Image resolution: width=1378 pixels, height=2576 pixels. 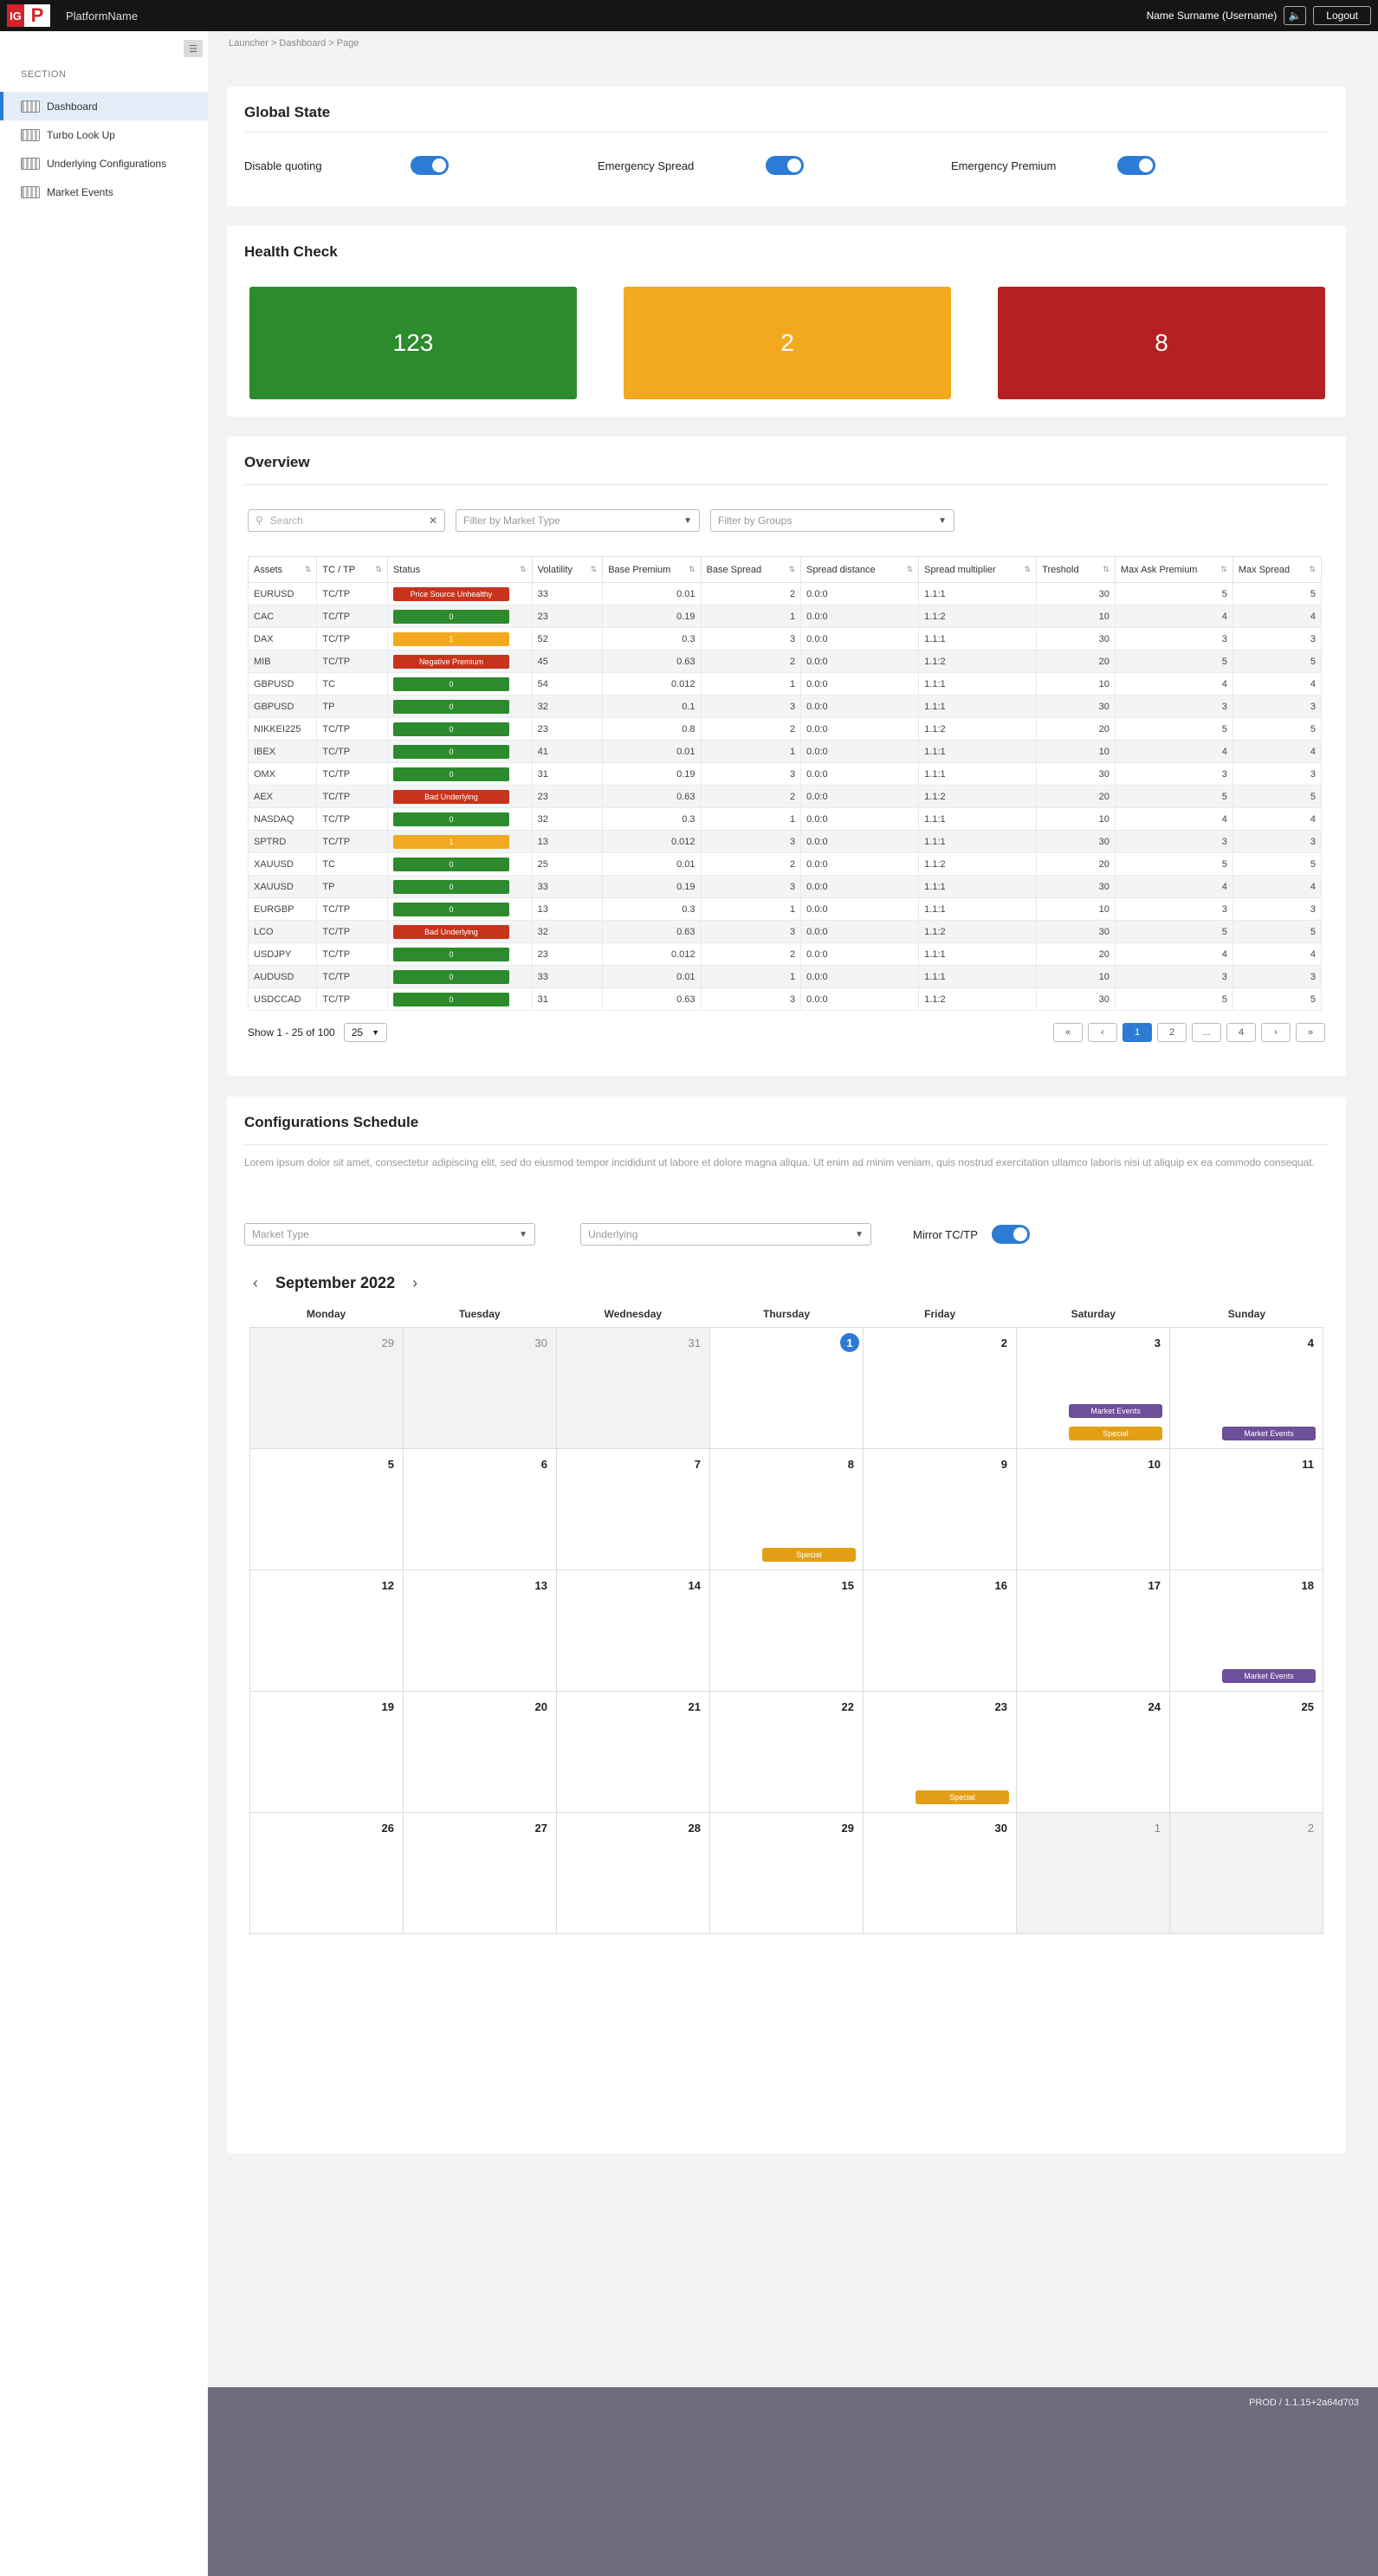 I want to click on calendar-day: 15, so click(x=787, y=1631).